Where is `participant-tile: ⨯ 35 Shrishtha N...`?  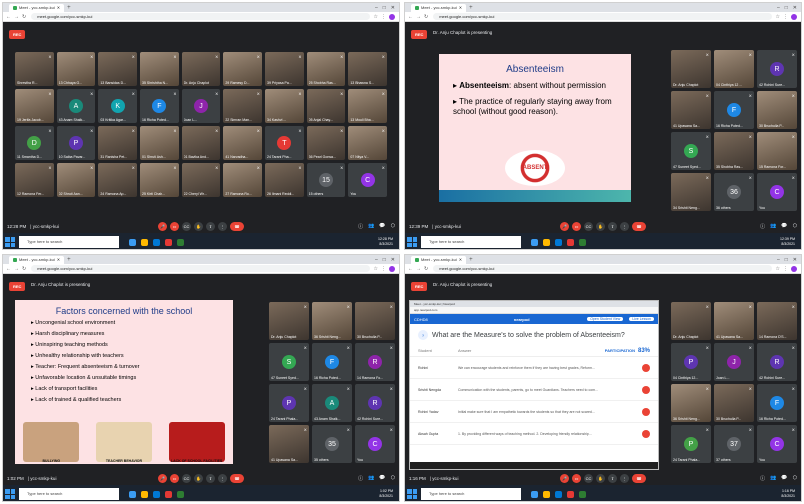 participant-tile: ⨯ 35 Shrishtha N... is located at coordinates (159, 69).